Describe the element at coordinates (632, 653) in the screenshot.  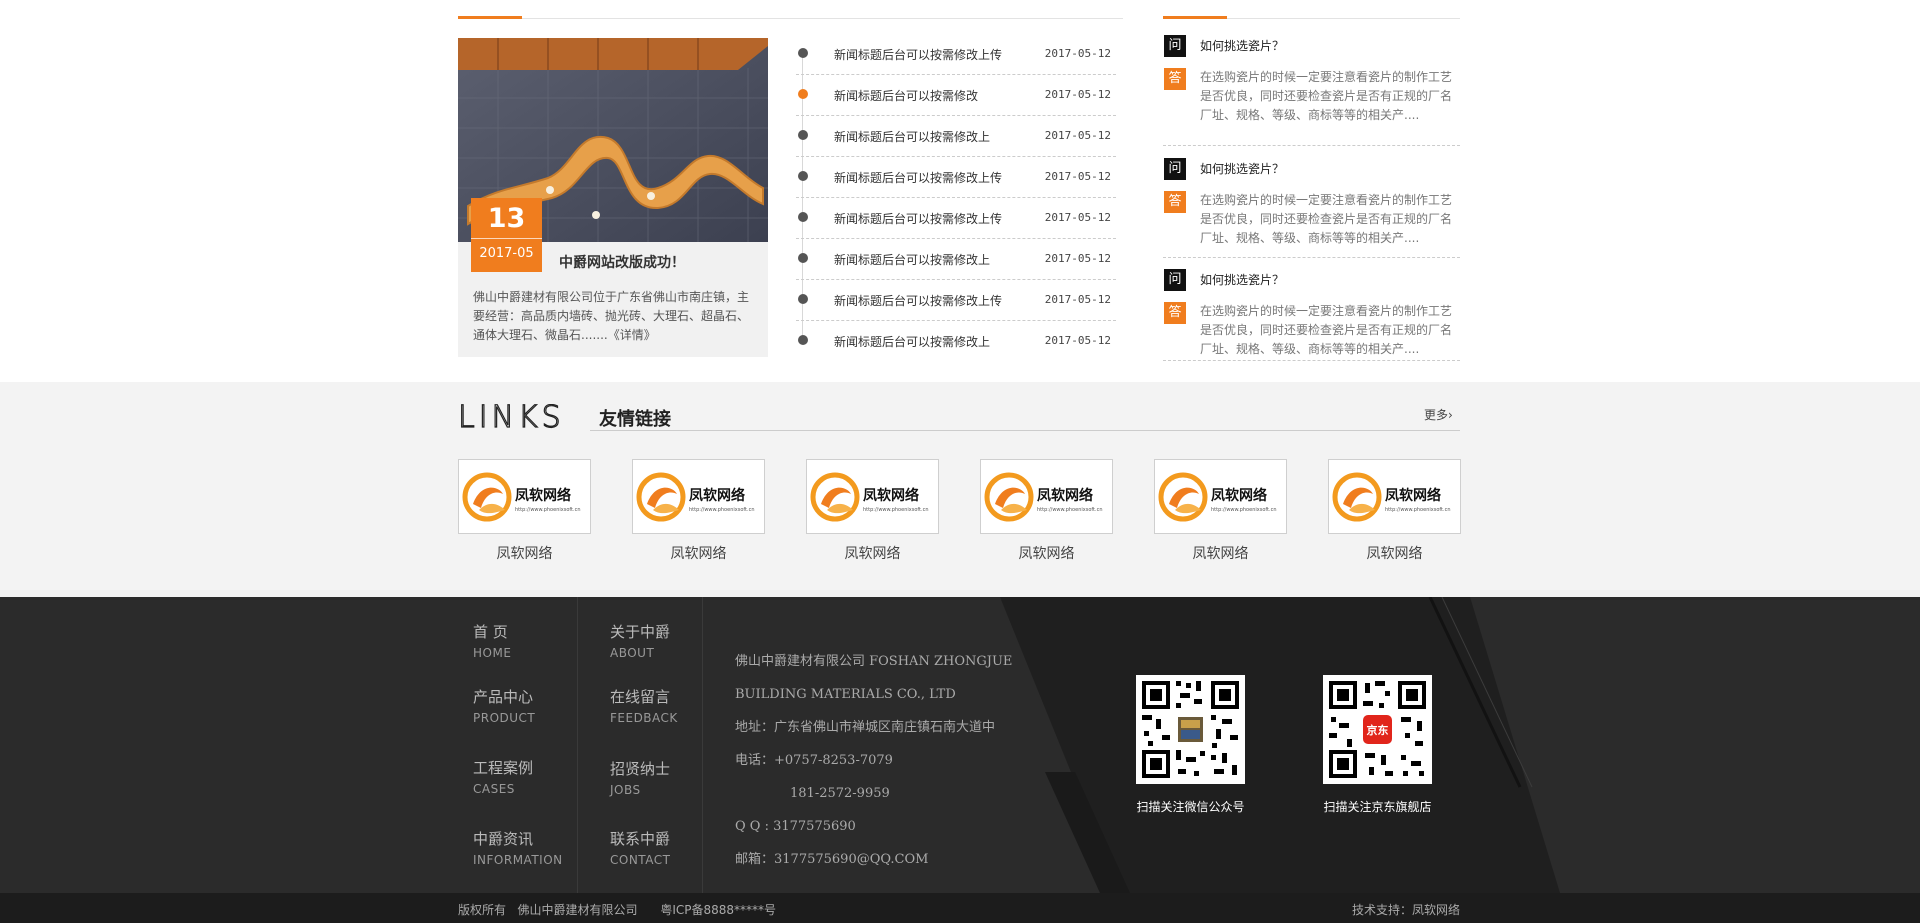
I see `nav-label-en: ABOUT` at that location.